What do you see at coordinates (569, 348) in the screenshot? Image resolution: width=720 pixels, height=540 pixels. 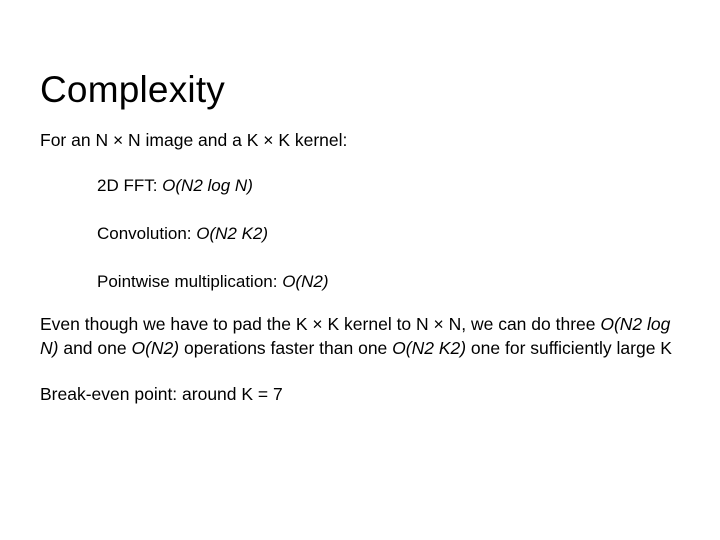 I see `explanation-part-4: one for sufficiently large K` at bounding box center [569, 348].